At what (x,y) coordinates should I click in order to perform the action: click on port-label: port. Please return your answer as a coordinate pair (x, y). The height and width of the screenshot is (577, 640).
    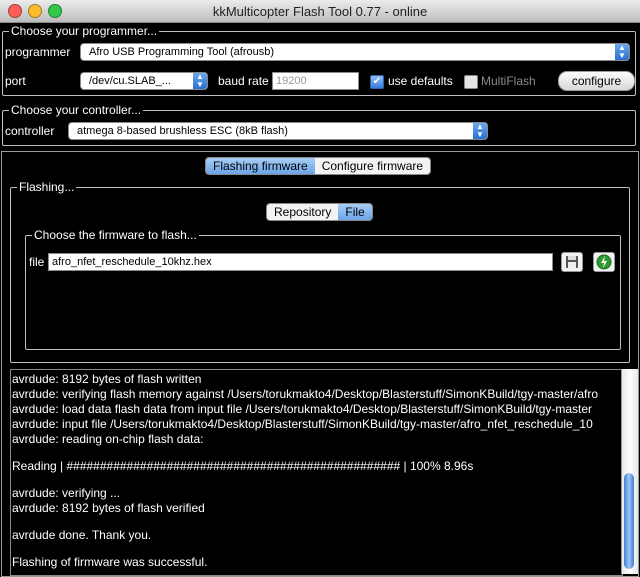
    Looking at the image, I should click on (15, 81).